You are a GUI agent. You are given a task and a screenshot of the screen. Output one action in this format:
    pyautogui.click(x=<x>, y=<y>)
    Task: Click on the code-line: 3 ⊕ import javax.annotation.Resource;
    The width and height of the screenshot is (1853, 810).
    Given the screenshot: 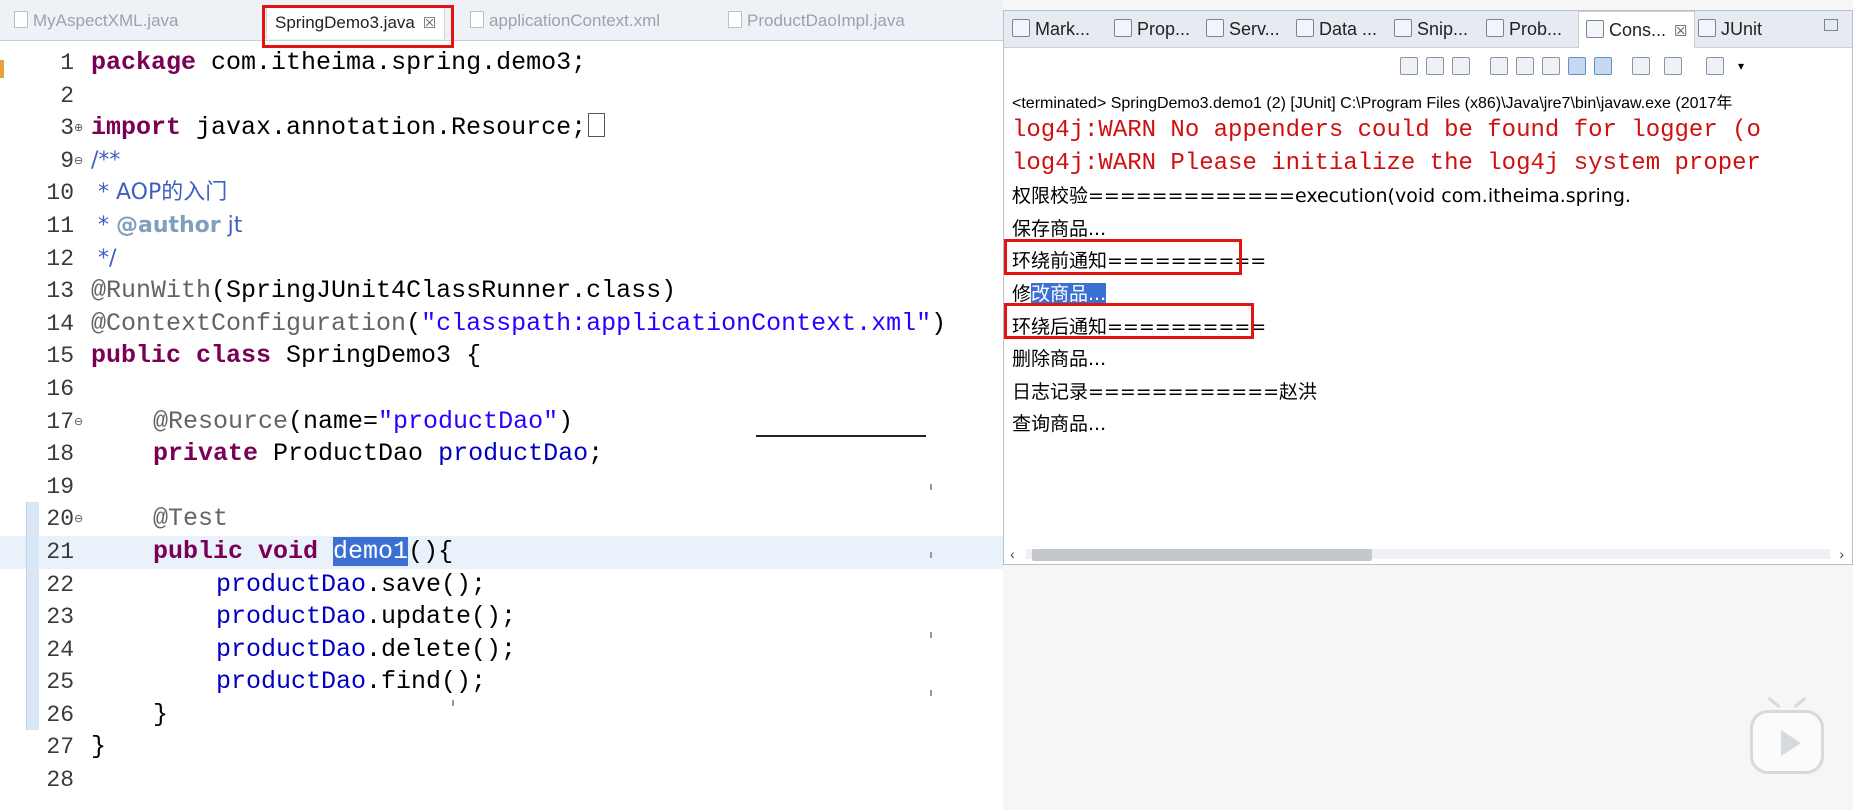 What is the action you would take?
    pyautogui.click(x=501, y=128)
    